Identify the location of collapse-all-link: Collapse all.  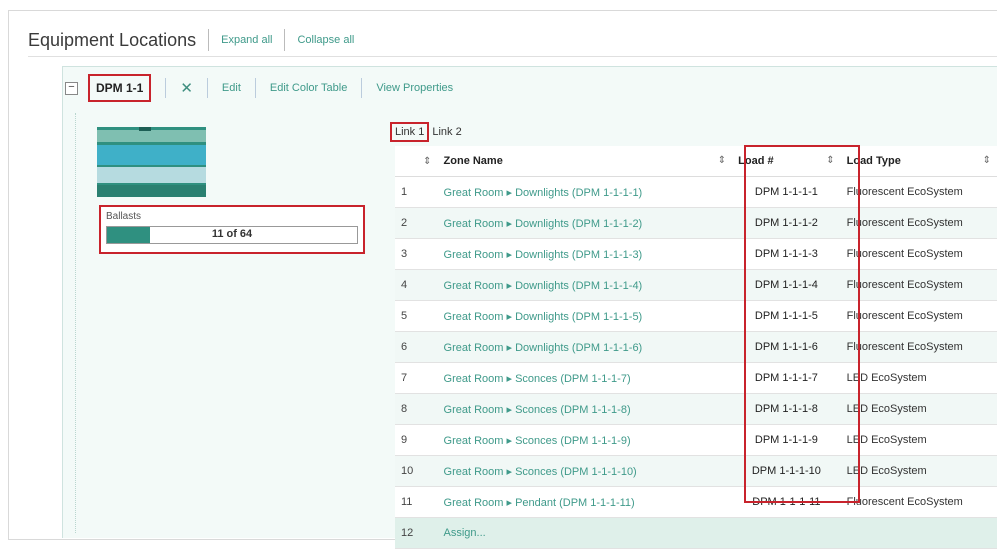
(325, 40).